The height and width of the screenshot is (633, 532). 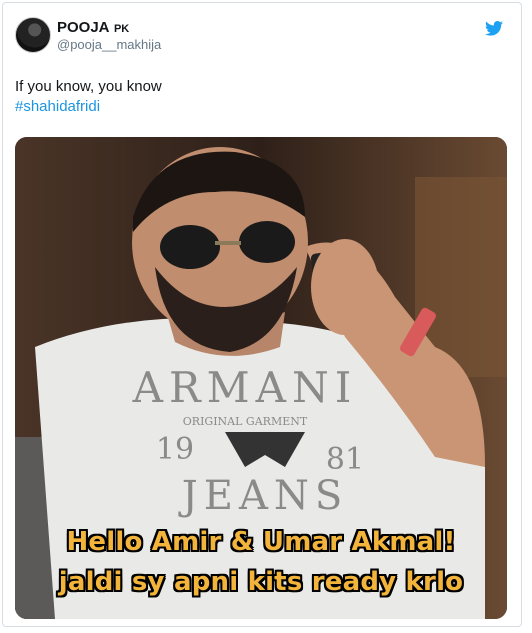 I want to click on tweet-text-line: If you know, you know, so click(x=88, y=86).